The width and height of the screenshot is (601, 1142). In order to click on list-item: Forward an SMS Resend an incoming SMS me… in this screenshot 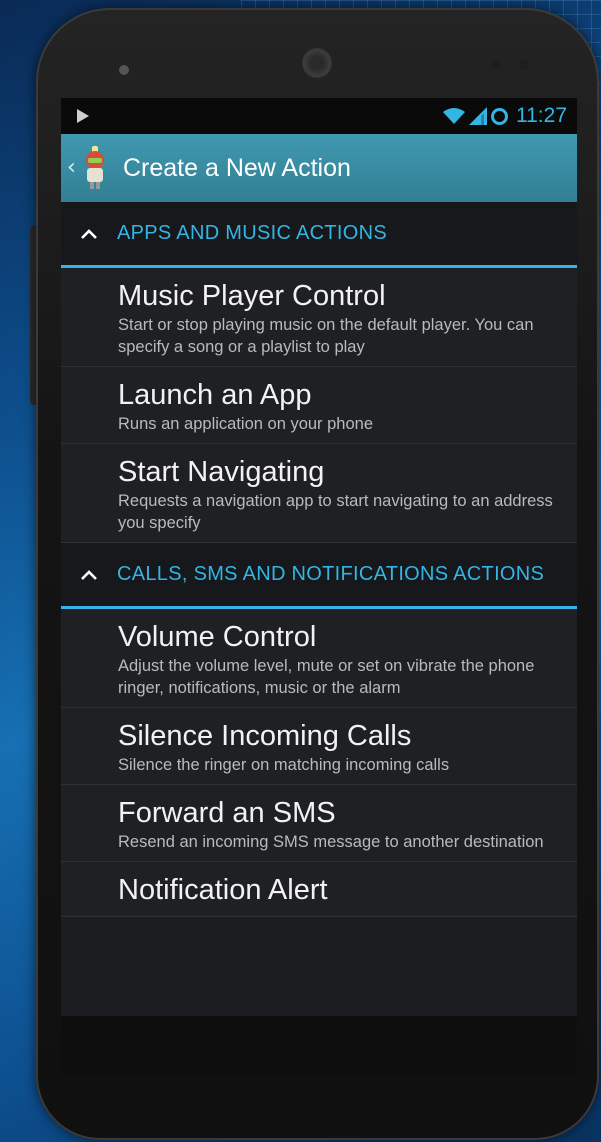, I will do `click(319, 823)`.